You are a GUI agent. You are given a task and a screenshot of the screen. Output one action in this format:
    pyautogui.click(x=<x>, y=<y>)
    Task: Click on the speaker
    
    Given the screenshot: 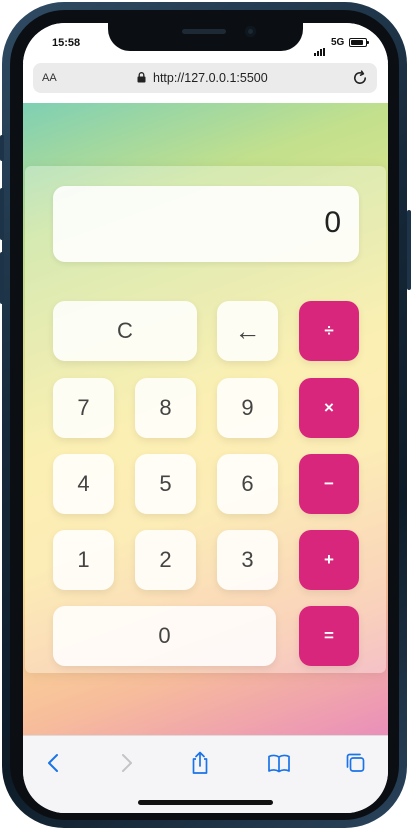 What is the action you would take?
    pyautogui.click(x=204, y=31)
    